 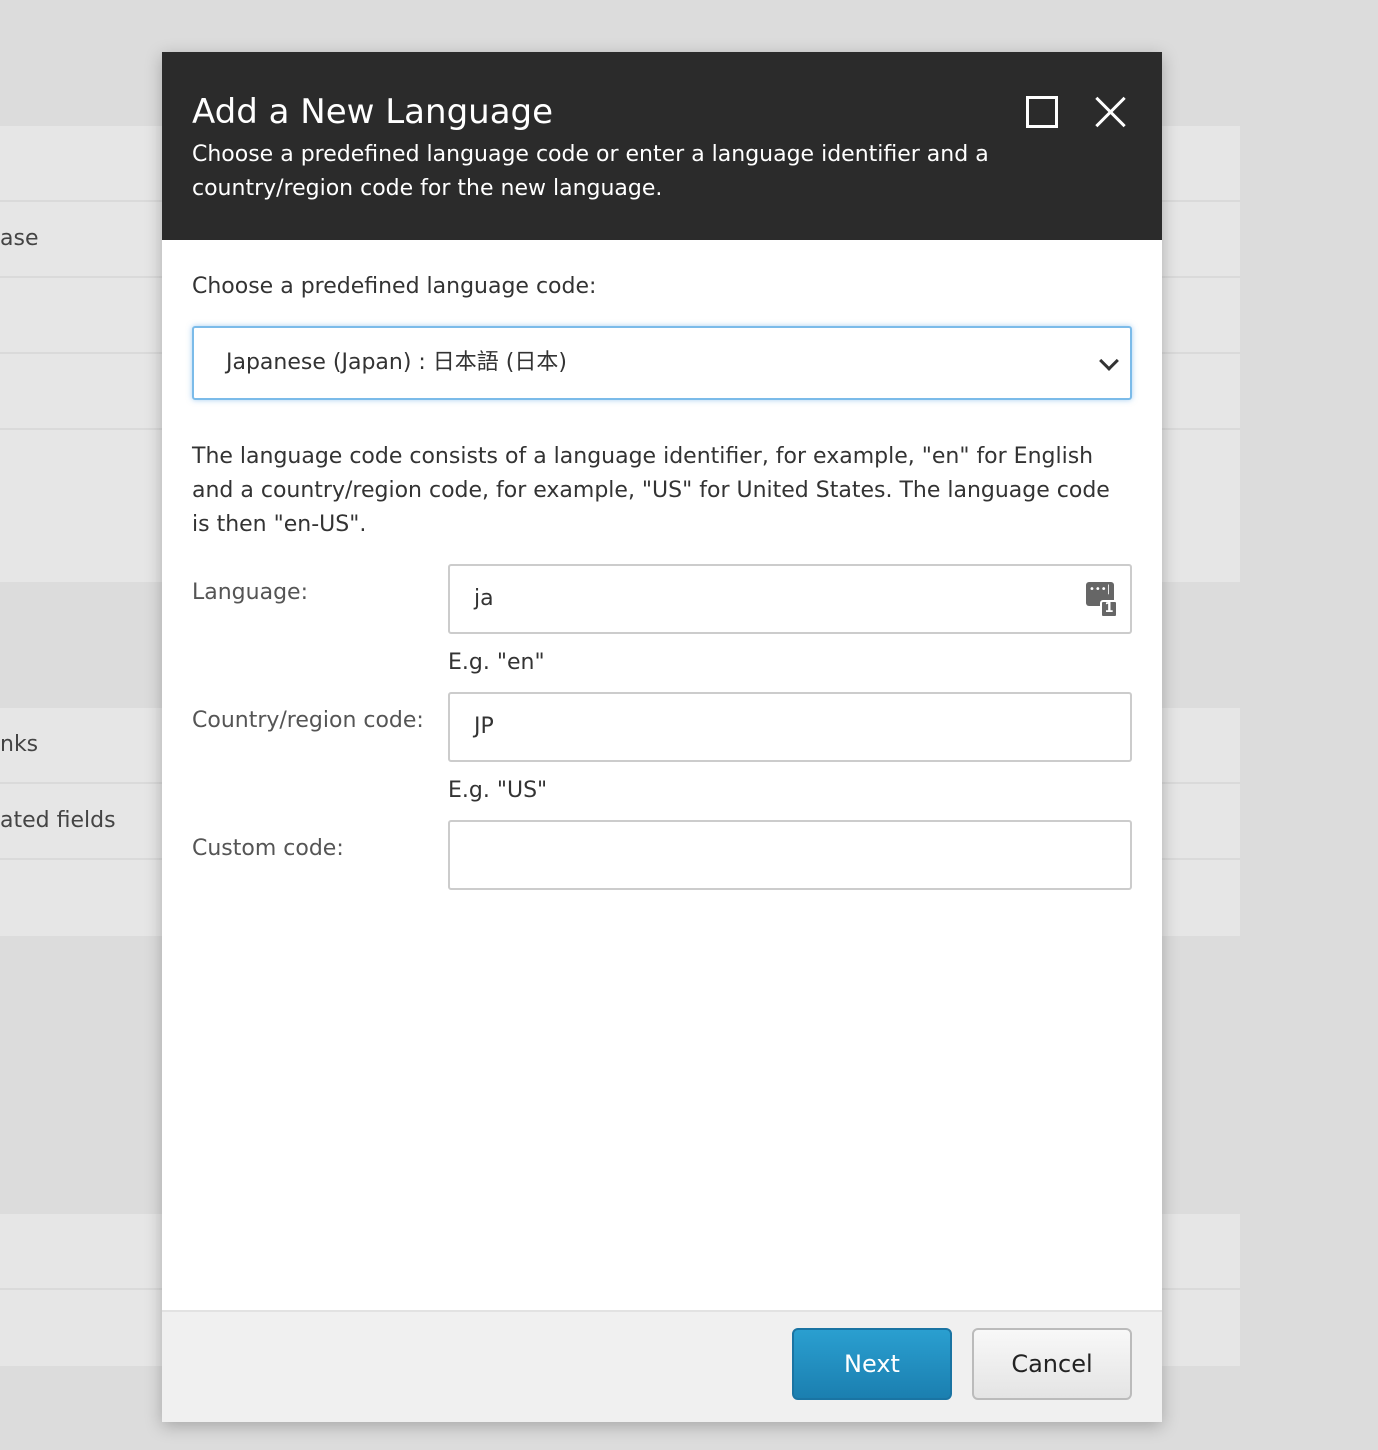 What do you see at coordinates (373, 112) in the screenshot?
I see `dialog-title: Add a New Language` at bounding box center [373, 112].